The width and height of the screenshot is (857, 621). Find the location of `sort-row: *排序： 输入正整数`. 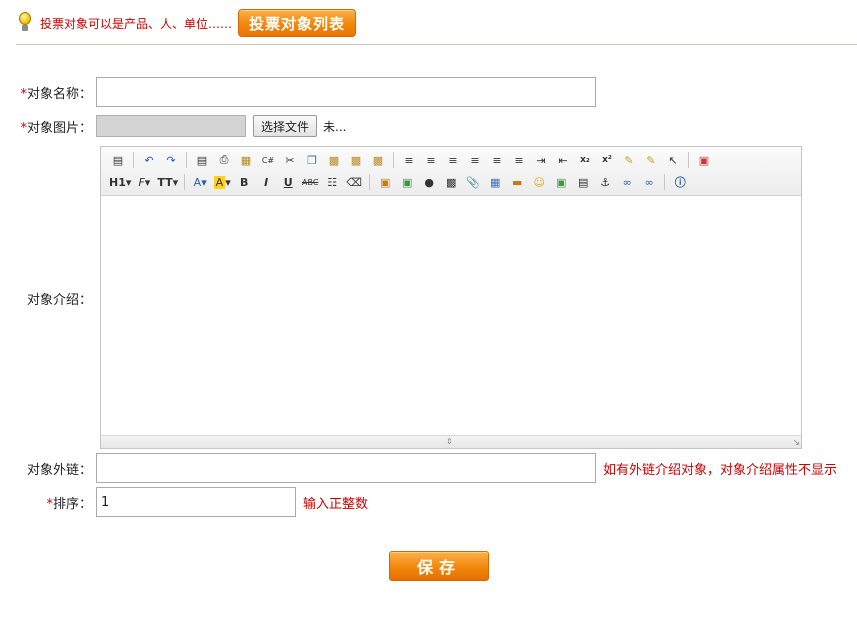

sort-row: *排序： 输入正整数 is located at coordinates (184, 502).